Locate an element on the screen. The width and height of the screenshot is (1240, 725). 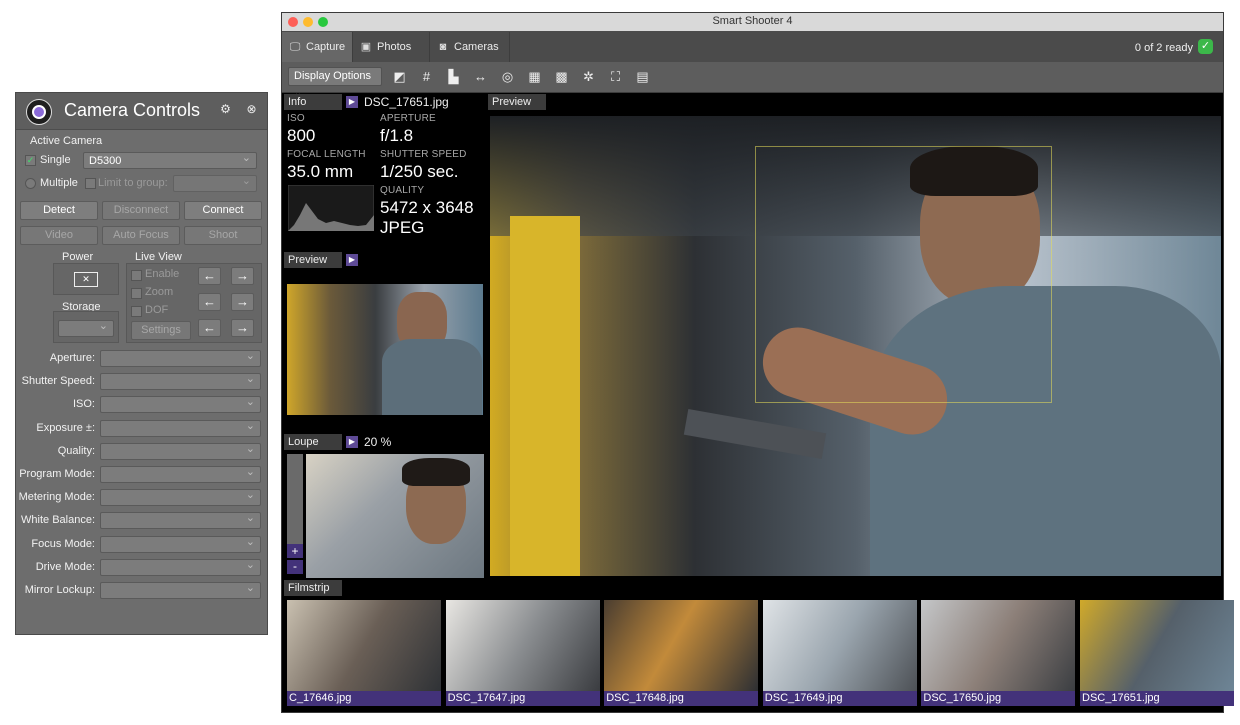
multiple-label: Multiple is located at coordinates (59, 183).